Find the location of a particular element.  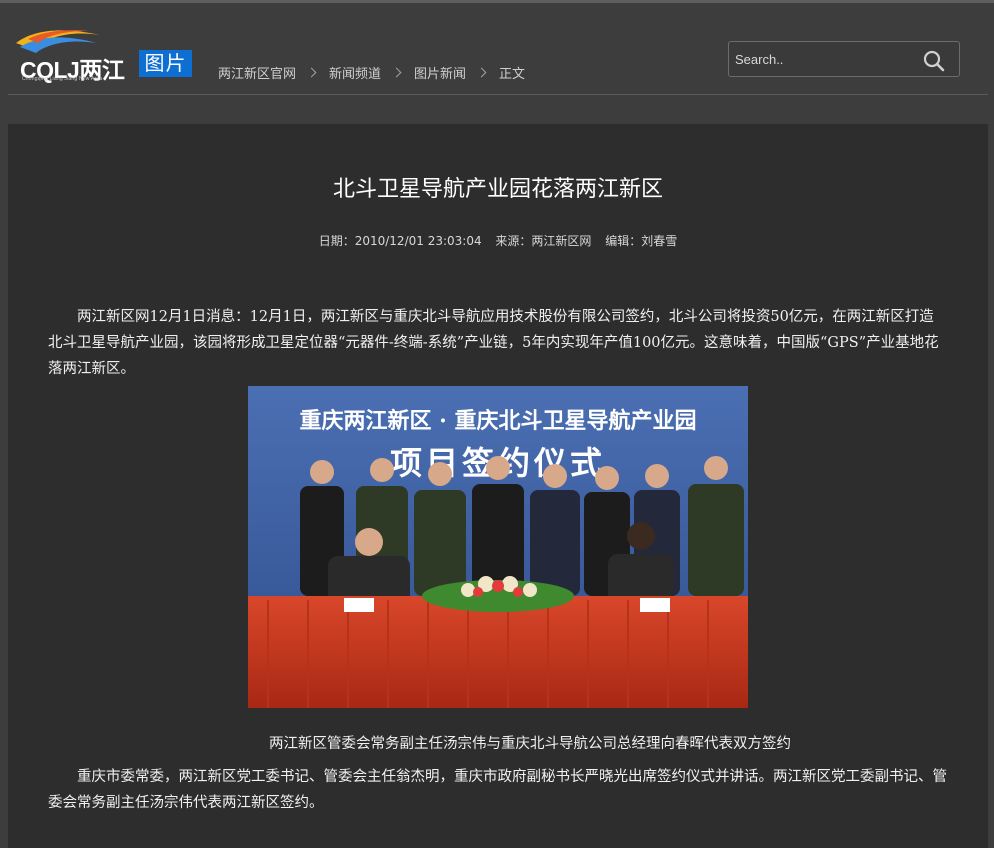

breadcrumb-home-link: 两江新区官网 is located at coordinates (257, 72).